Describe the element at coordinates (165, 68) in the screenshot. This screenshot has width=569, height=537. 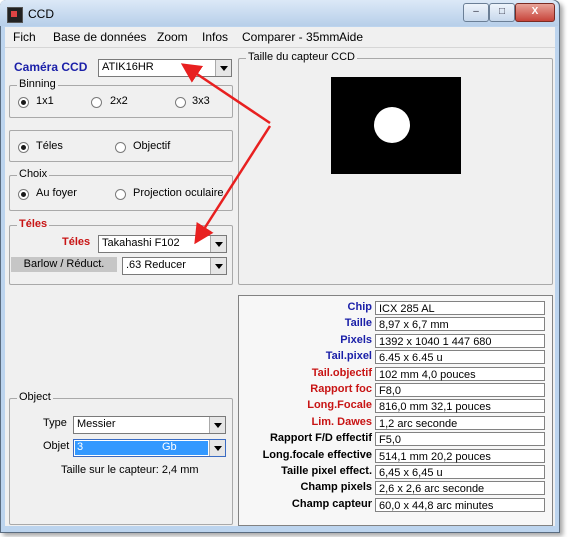
I see `camera-select: ATIK16HR` at that location.